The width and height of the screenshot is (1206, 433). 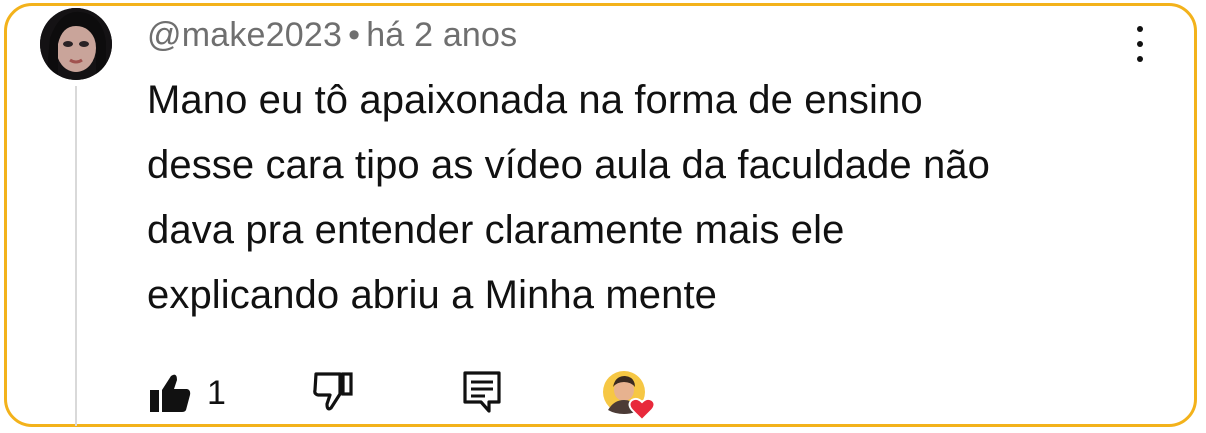 I want to click on more-vert-icon, so click(x=1140, y=44).